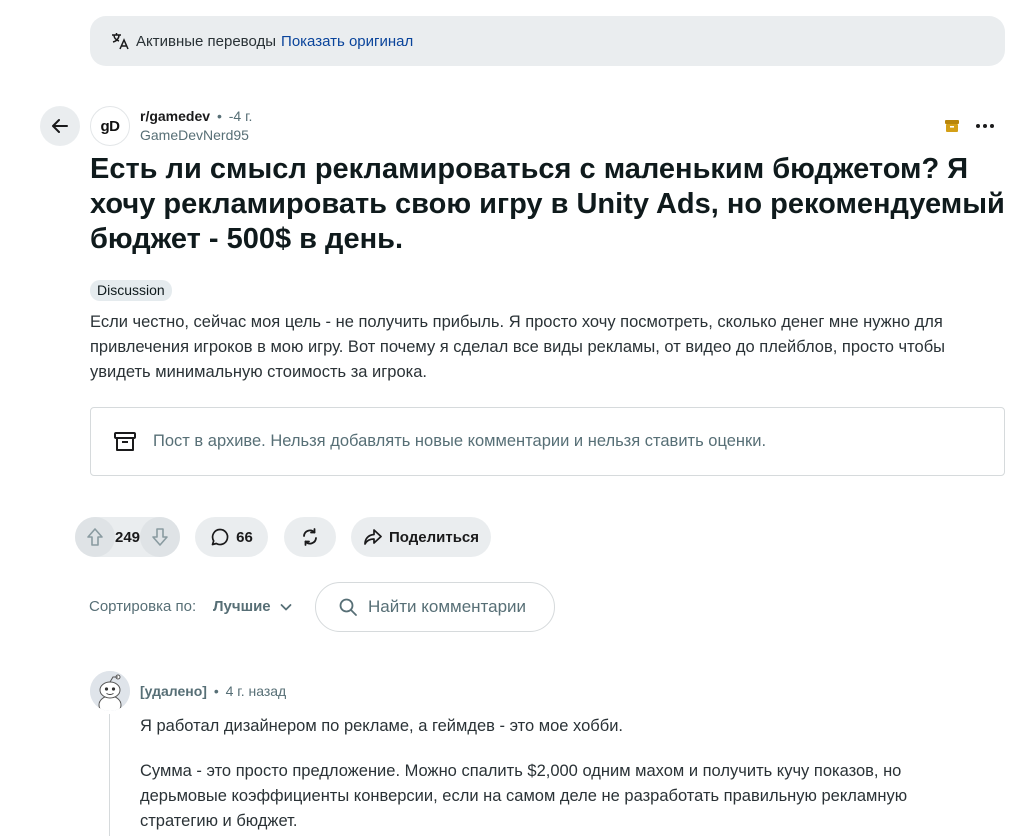 The image size is (1029, 836). What do you see at coordinates (196, 125) in the screenshot?
I see `post-meta: r/gamedev • -4 г. GameDevNerd95` at bounding box center [196, 125].